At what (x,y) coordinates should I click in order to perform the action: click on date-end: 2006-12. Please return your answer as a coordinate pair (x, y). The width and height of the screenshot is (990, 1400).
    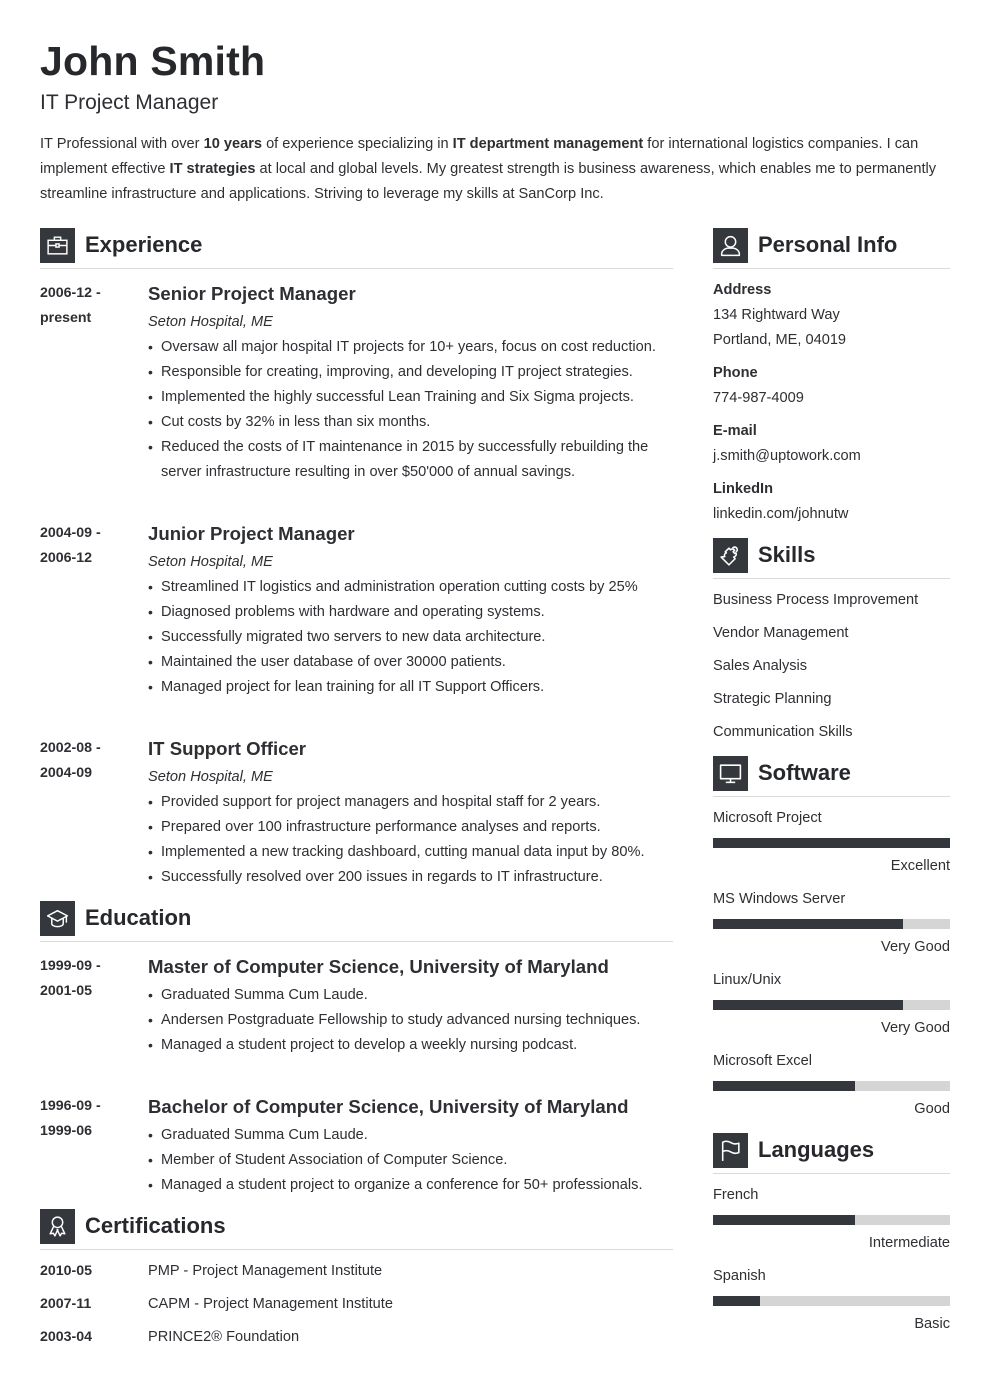
    Looking at the image, I should click on (66, 558).